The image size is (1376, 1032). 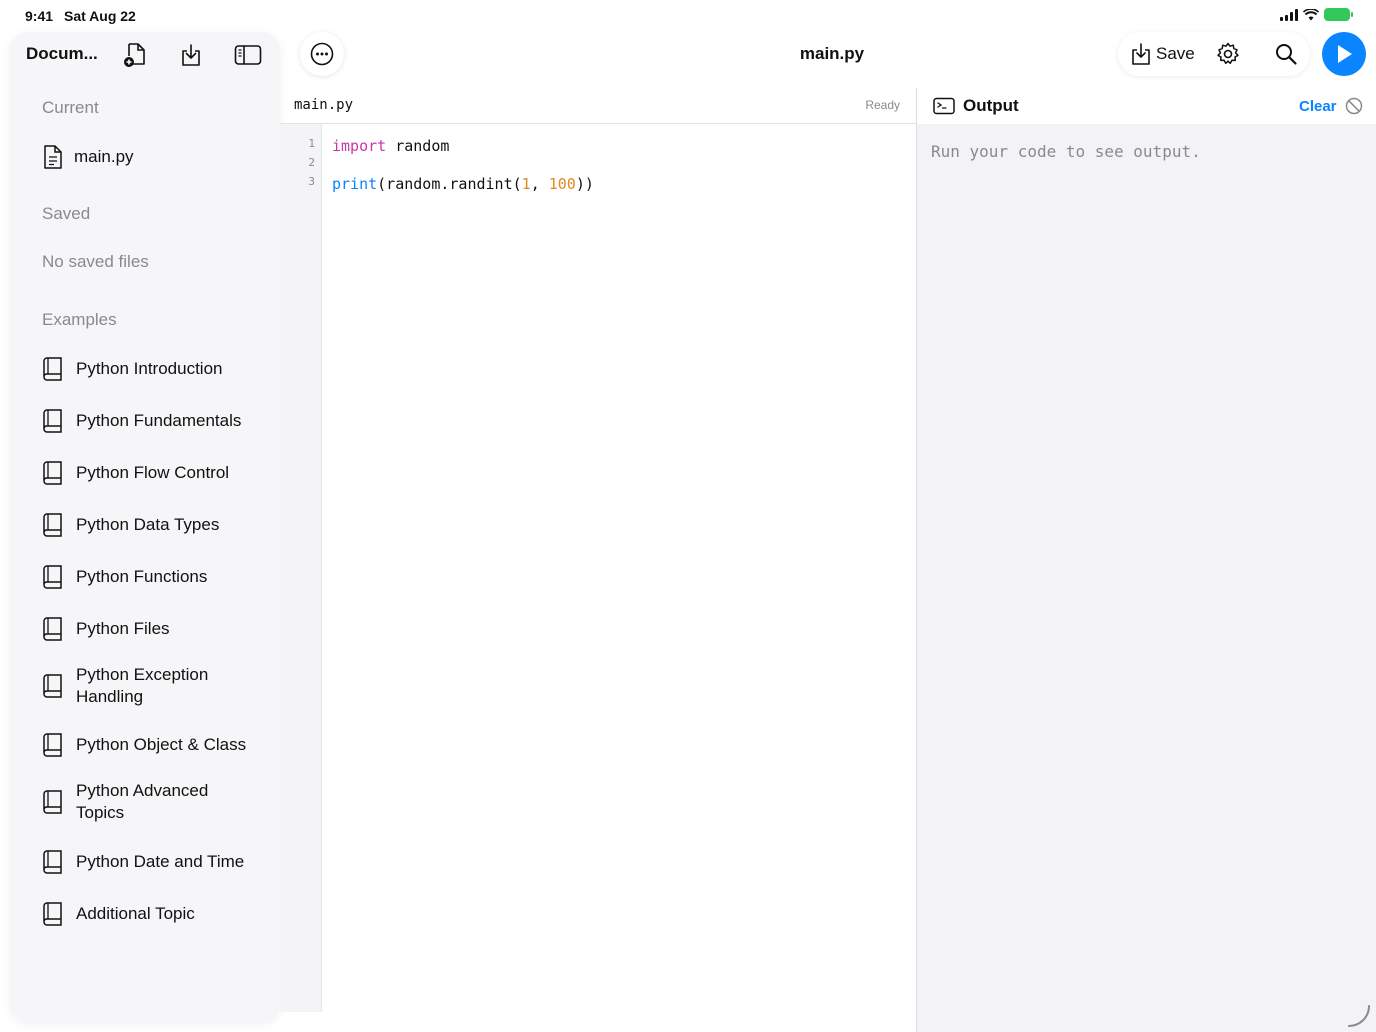 I want to click on document-title: main.py, so click(x=832, y=53).